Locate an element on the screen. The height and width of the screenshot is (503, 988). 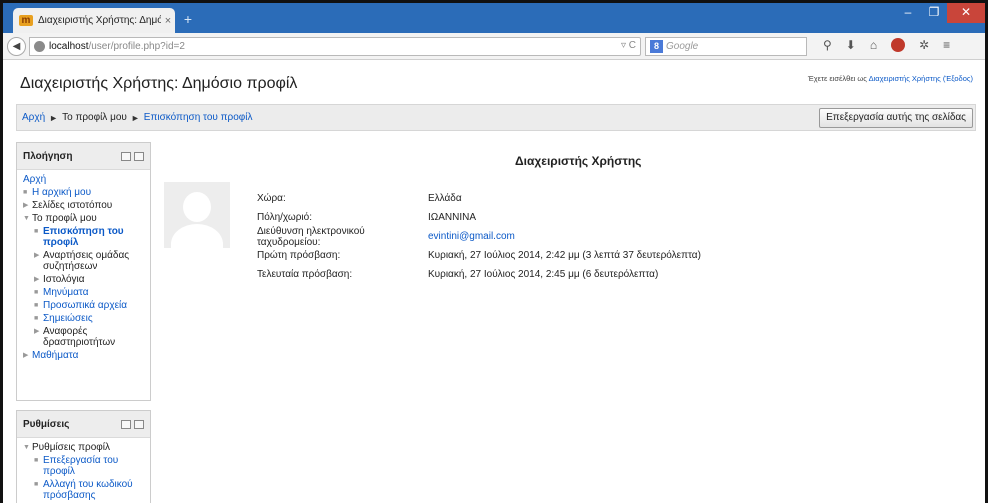
reload-icon: ▿ C is located at coordinates (628, 45).